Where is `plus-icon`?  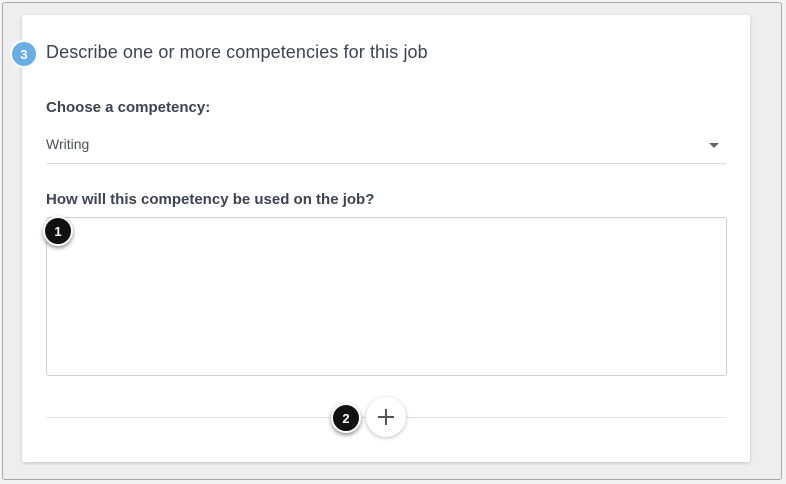 plus-icon is located at coordinates (386, 417).